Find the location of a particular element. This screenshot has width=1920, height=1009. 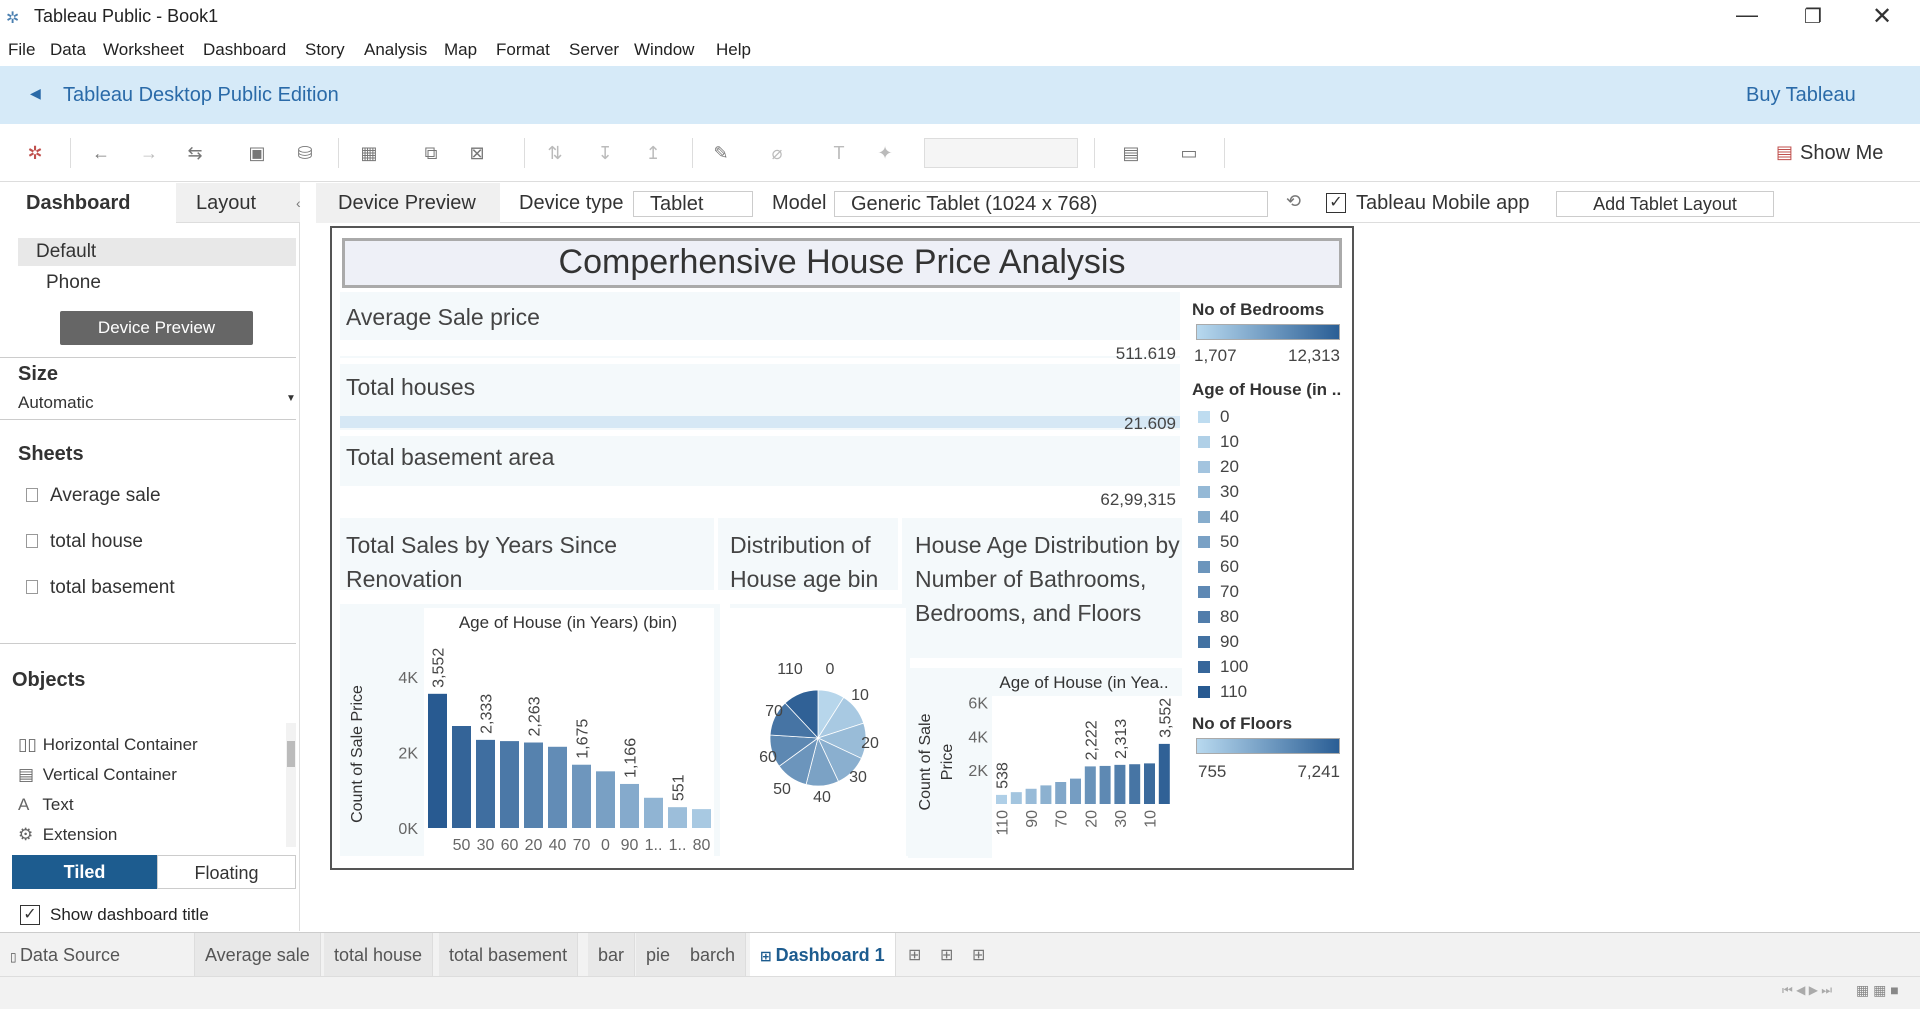

new-worksheet-tab-icon: ⊞ is located at coordinates (914, 955).